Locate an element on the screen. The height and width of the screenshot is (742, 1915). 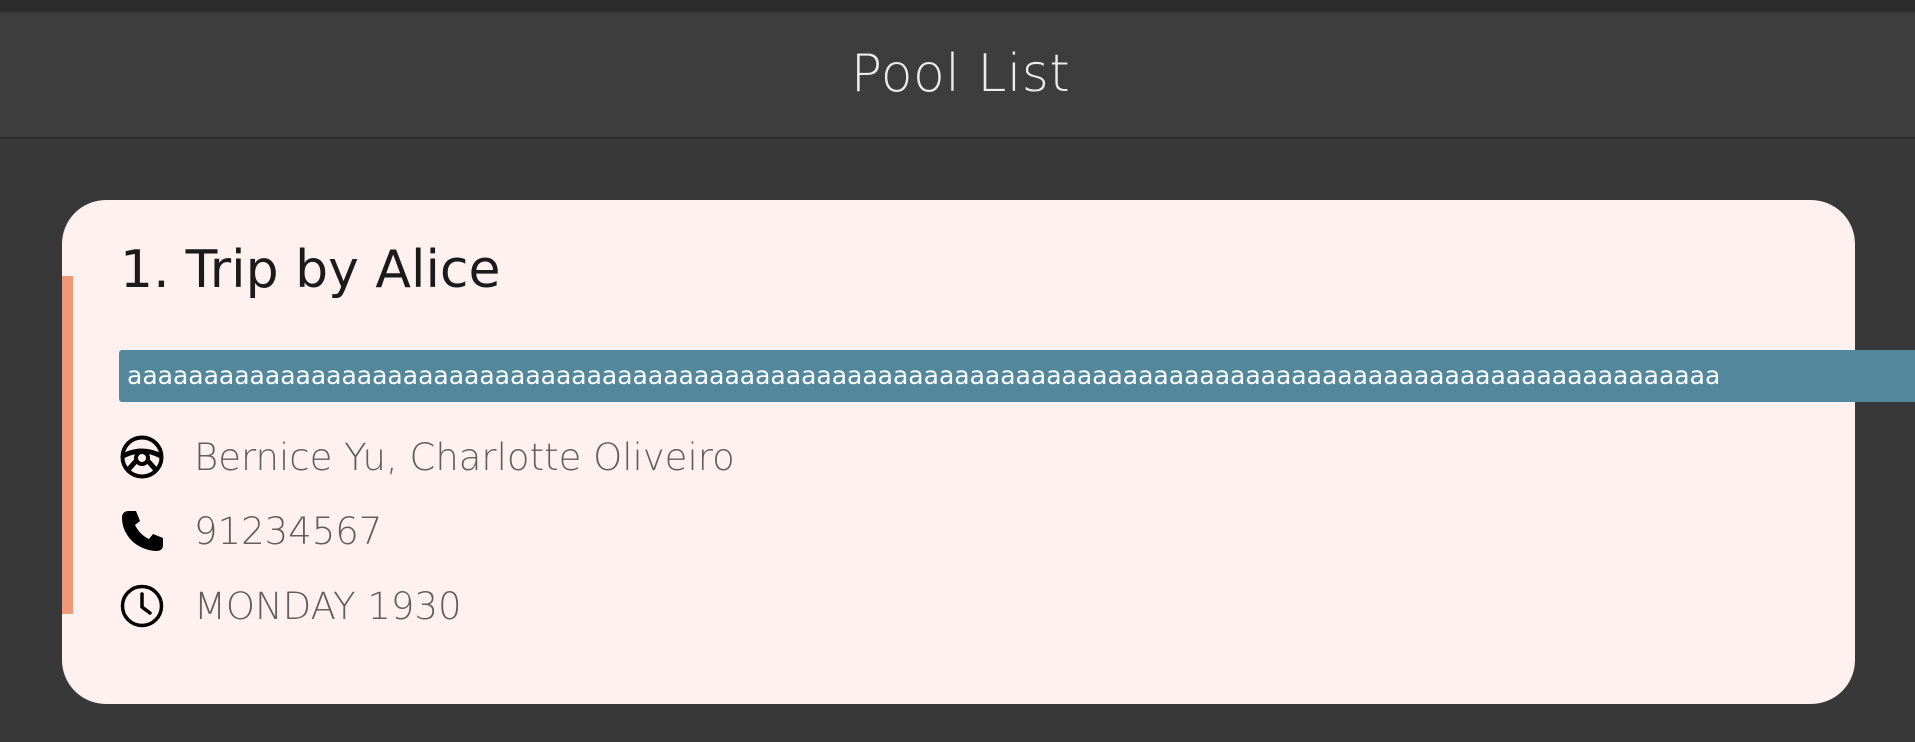
time-text: MONDAY 1930 is located at coordinates (328, 606).